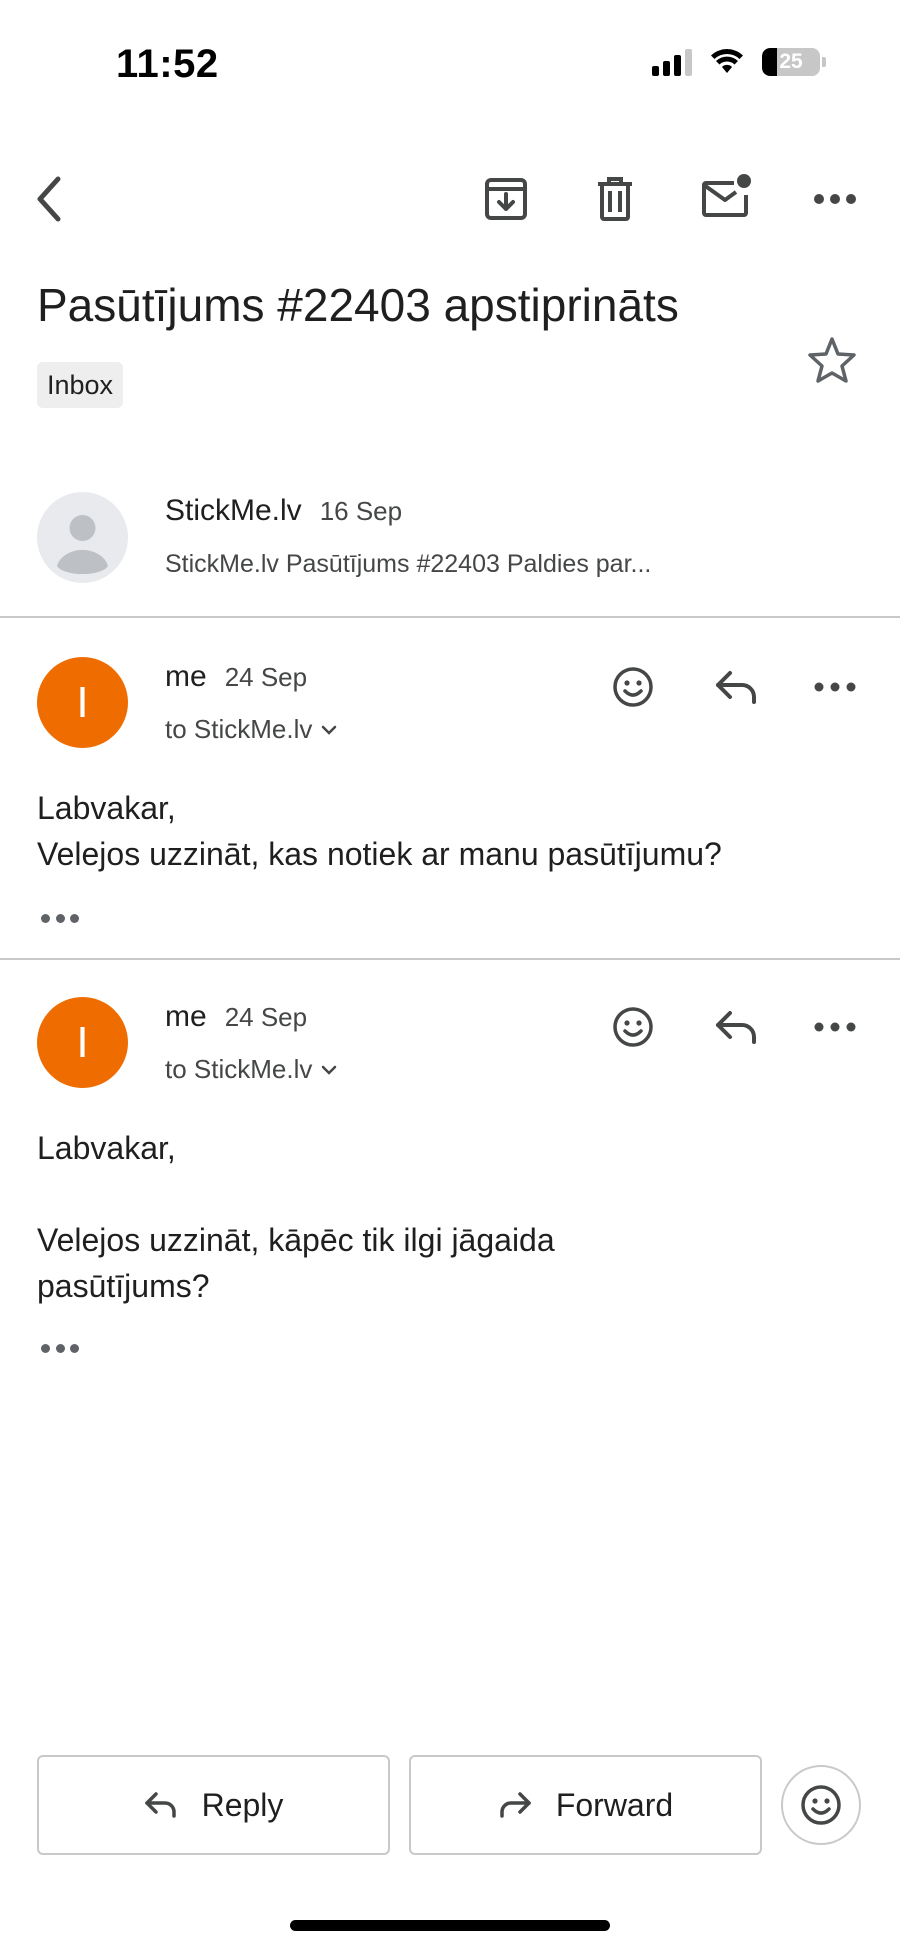  I want to click on back-arrow-icon, so click(49, 199).